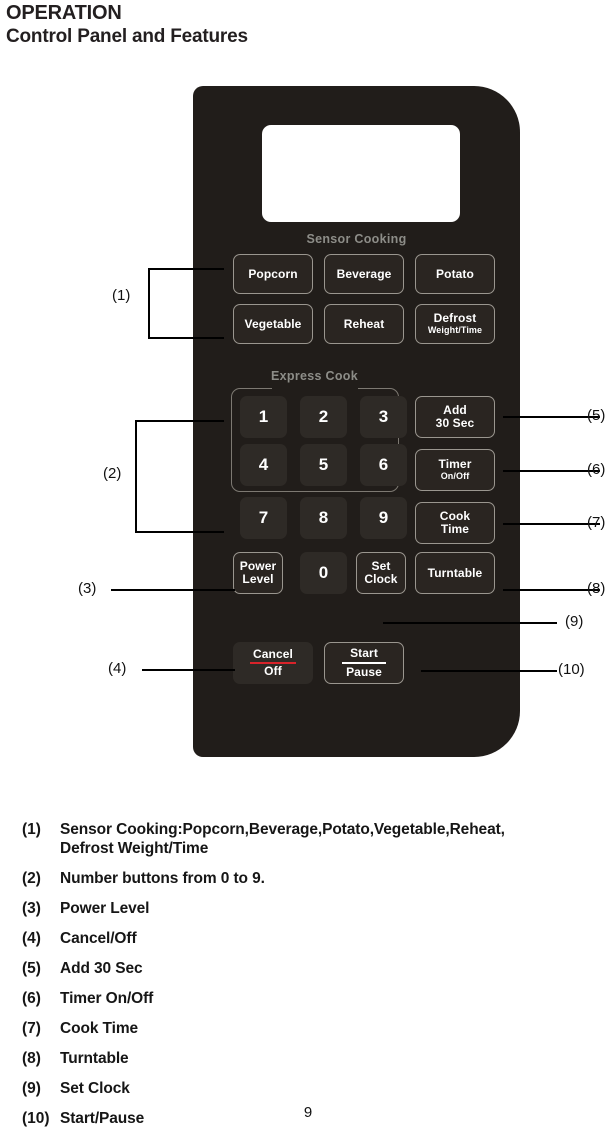 The image size is (616, 1139). Describe the element at coordinates (31, 1028) in the screenshot. I see `legend-index: (7)` at that location.